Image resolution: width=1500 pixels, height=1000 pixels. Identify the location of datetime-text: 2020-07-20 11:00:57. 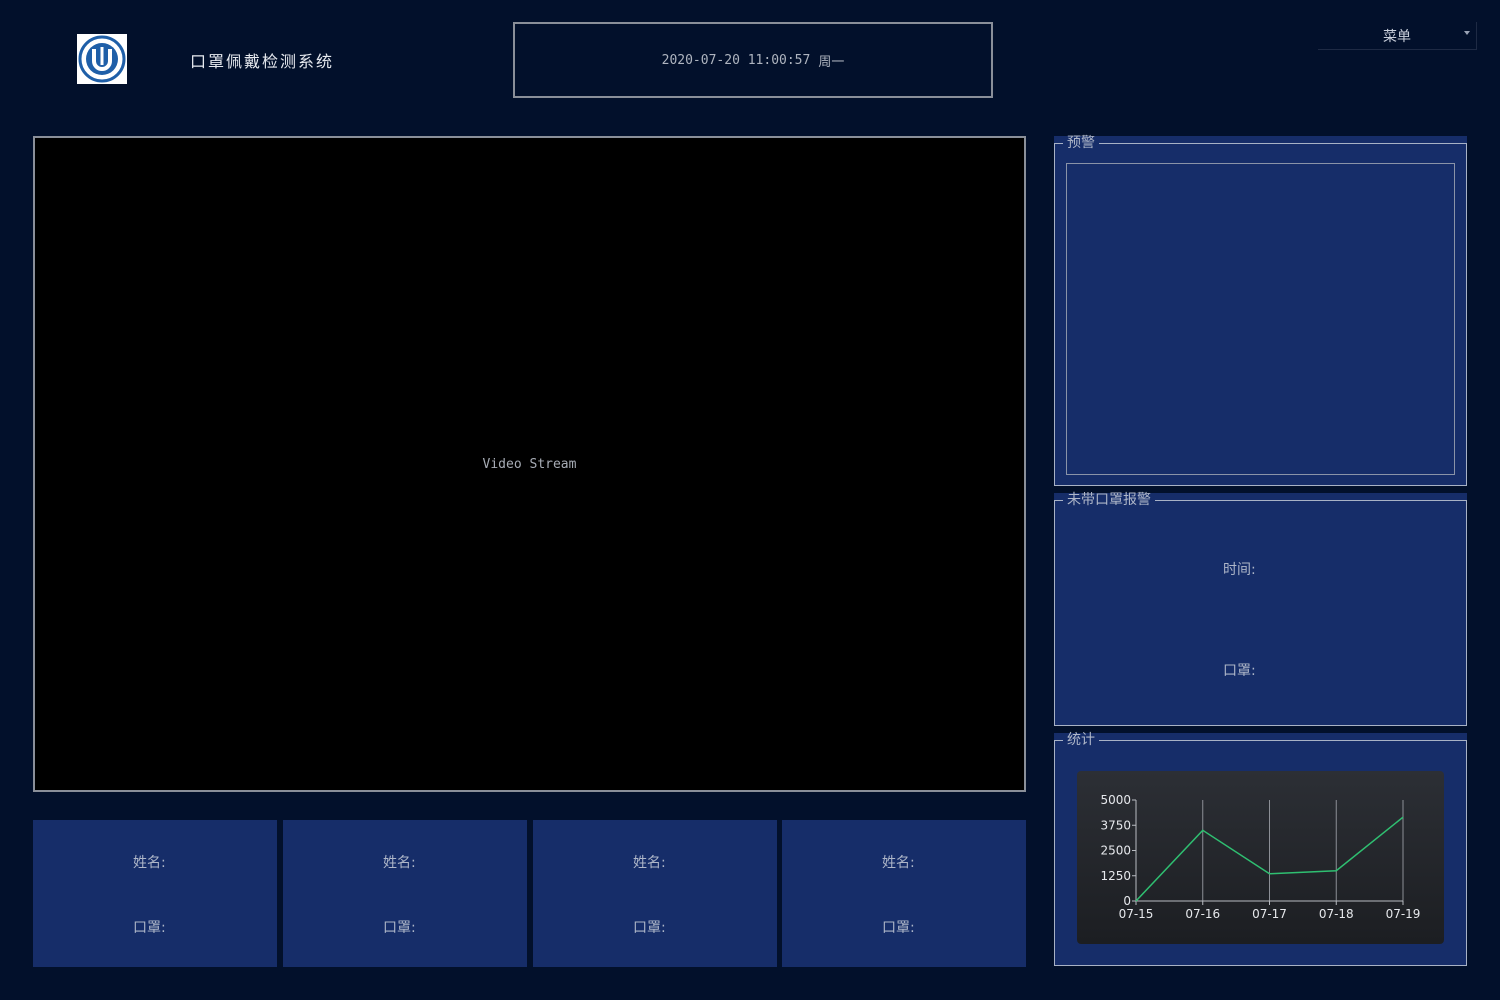
(736, 60).